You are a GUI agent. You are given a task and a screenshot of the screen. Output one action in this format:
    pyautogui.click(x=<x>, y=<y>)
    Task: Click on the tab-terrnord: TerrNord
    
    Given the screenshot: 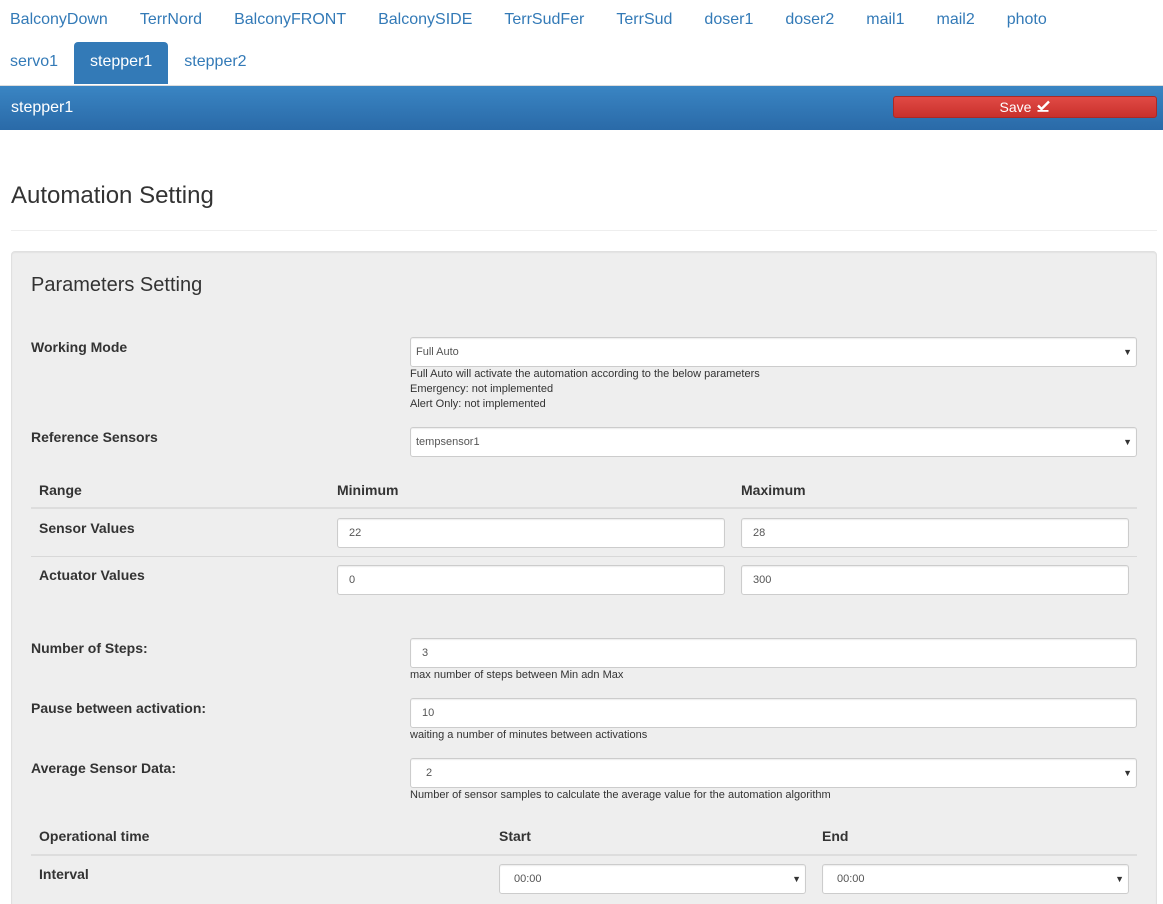 What is the action you would take?
    pyautogui.click(x=171, y=21)
    